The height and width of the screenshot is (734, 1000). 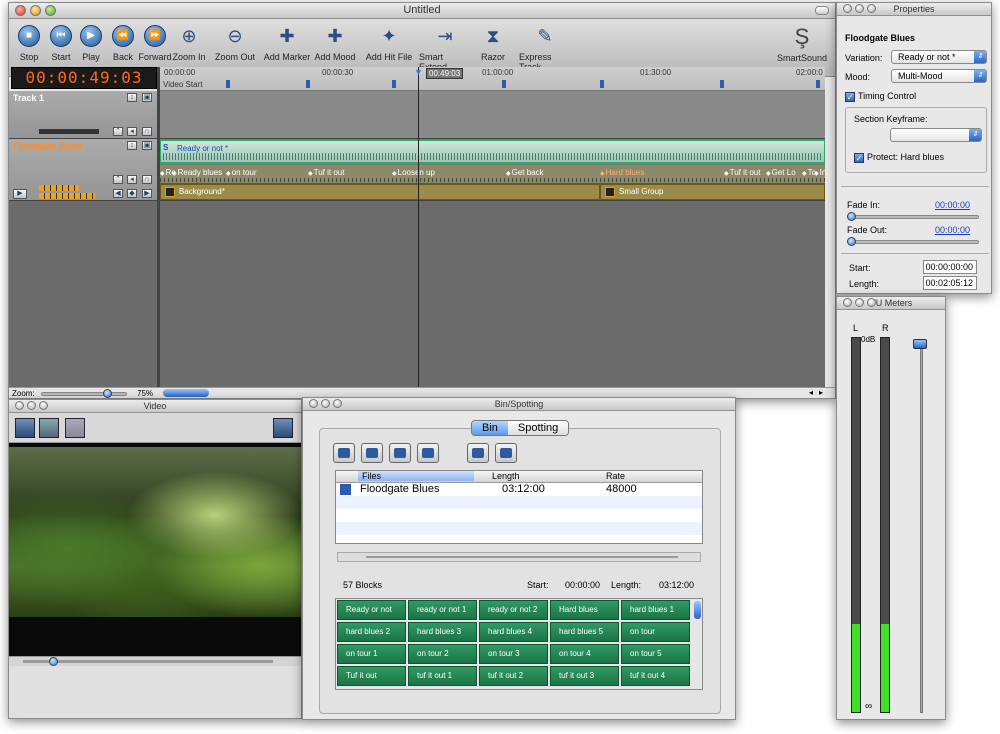 What do you see at coordinates (335, 43) in the screenshot?
I see `add-mood-button: ✚ Add Mood` at bounding box center [335, 43].